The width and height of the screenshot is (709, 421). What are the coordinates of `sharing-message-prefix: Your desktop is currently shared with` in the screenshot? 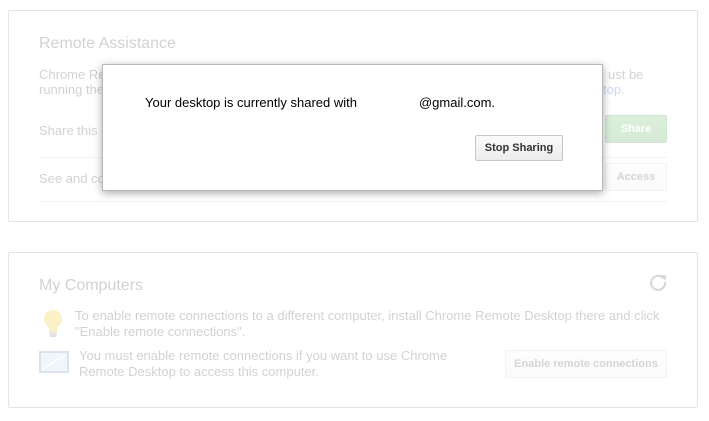 It's located at (251, 102).